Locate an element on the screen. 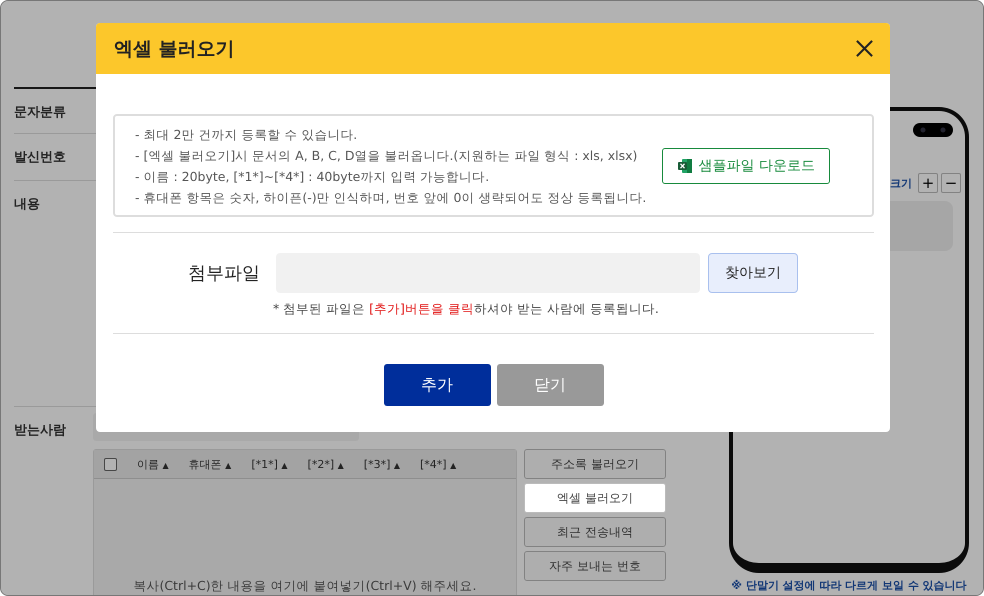 The width and height of the screenshot is (984, 596). attach-note: * 첨부된 파일은 [추가]버튼을 클릭 하셔야 받는 사람에 등록됩니다. is located at coordinates (466, 309).